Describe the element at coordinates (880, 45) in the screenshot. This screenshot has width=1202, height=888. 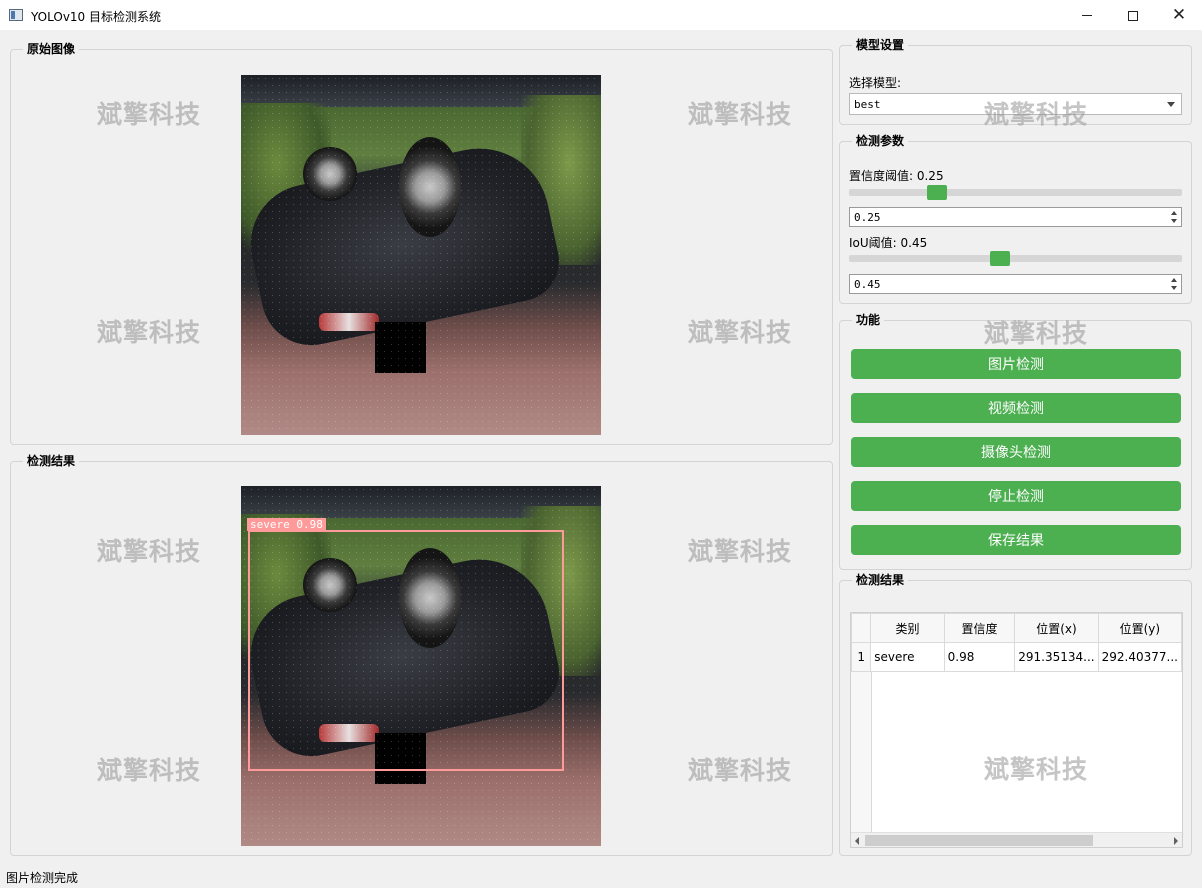
I see `model-settings-title: 模型设置` at that location.